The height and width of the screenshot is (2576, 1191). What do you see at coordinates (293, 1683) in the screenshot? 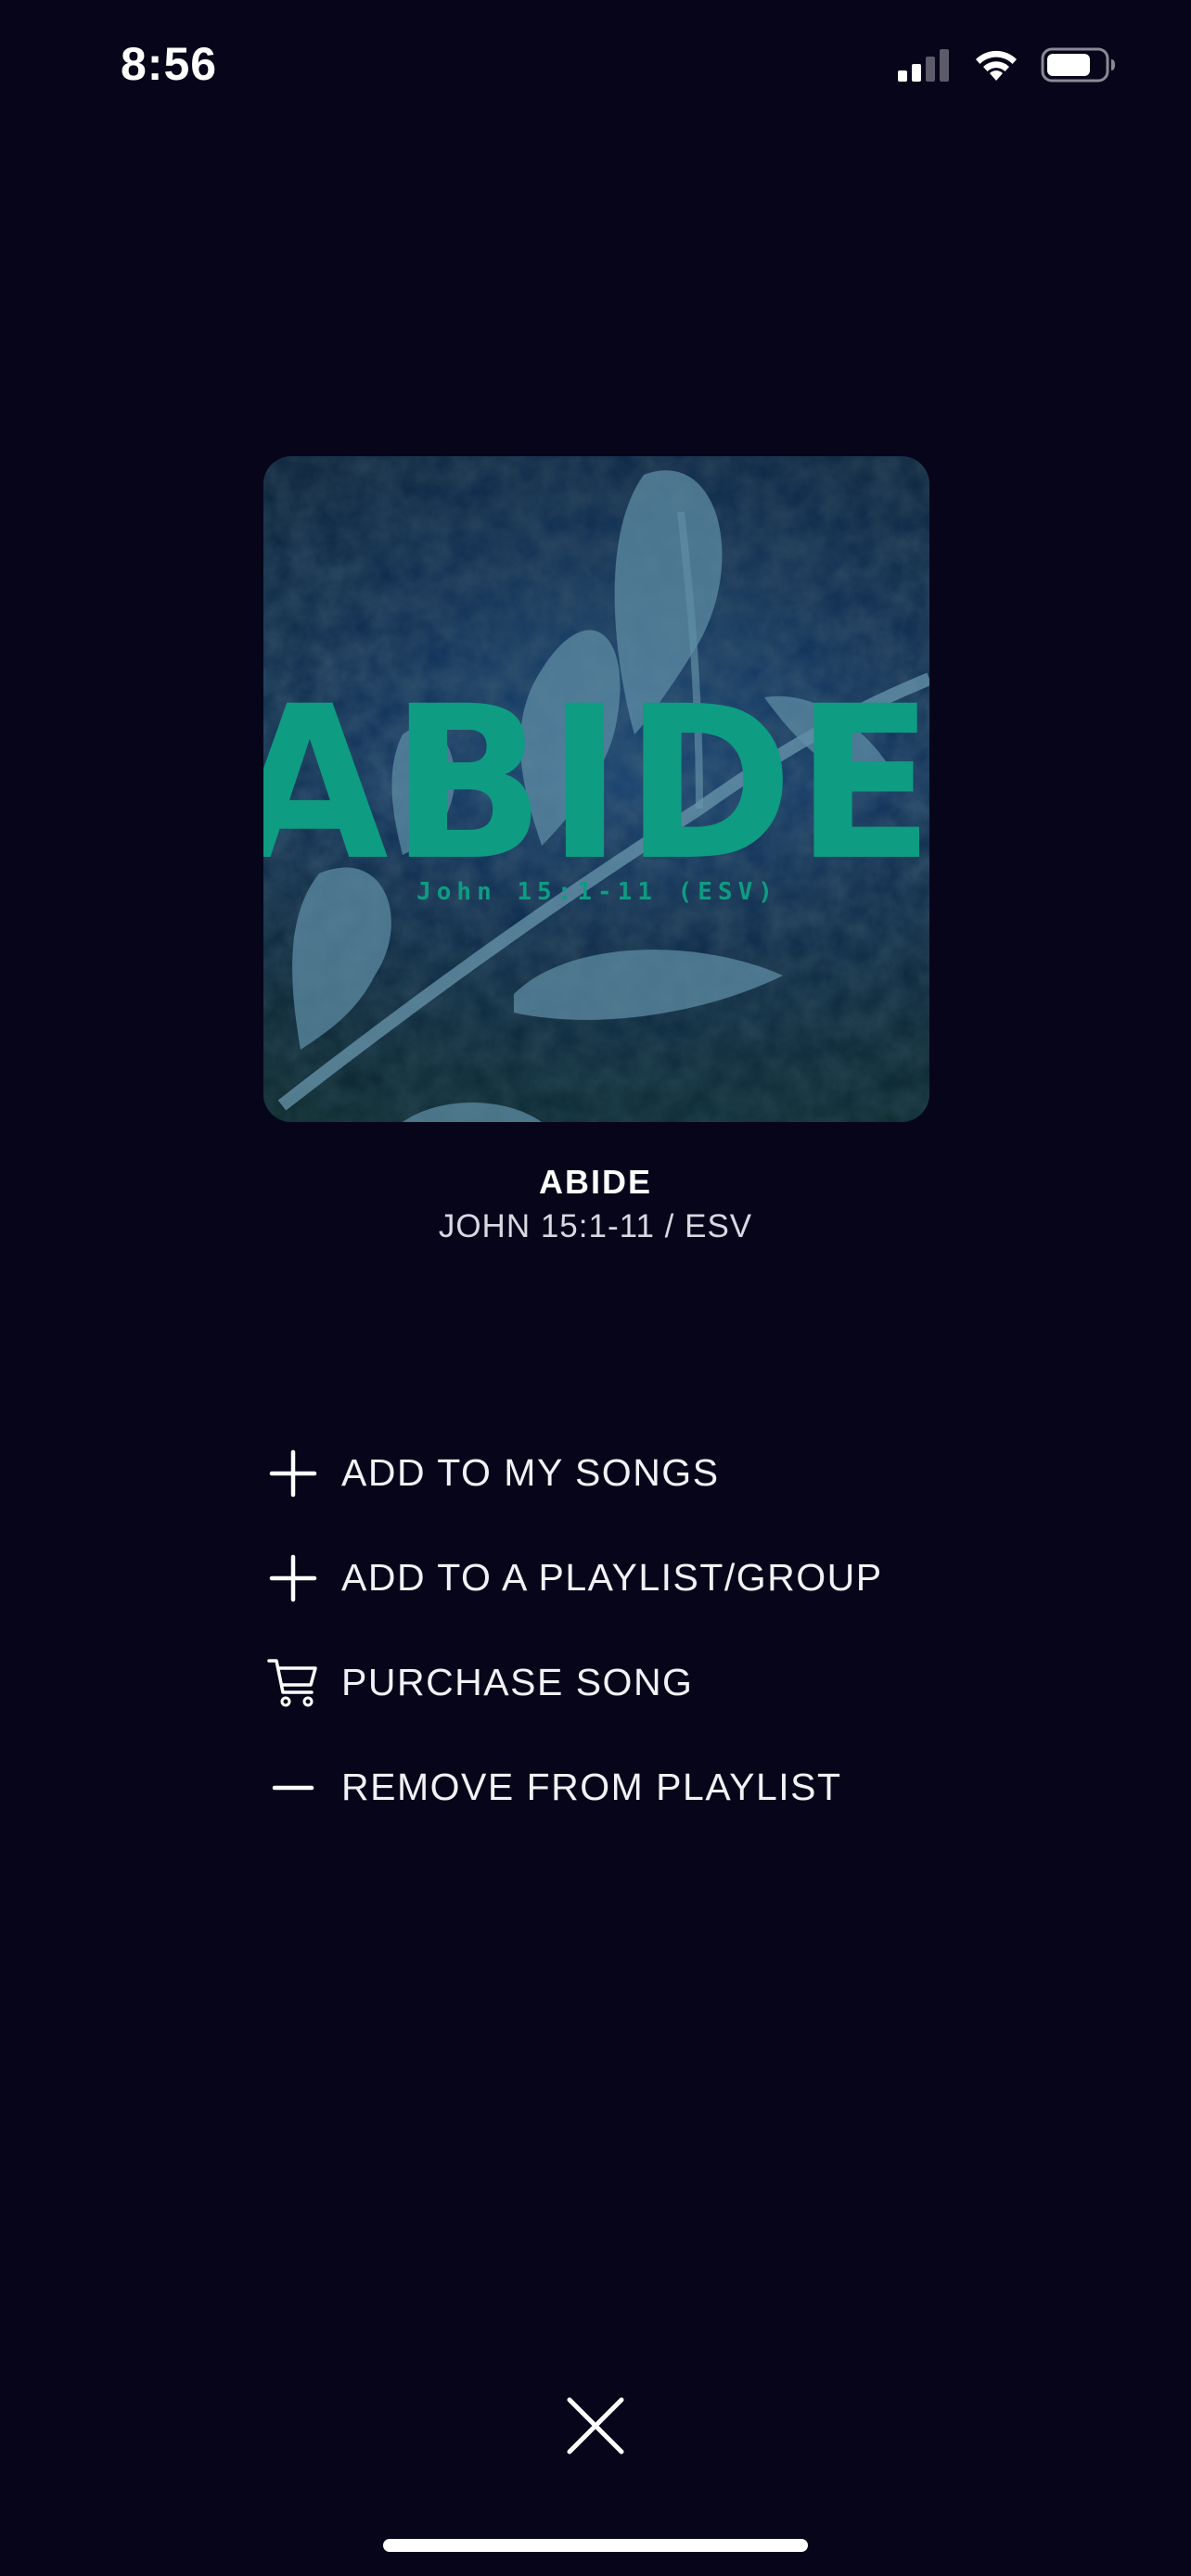
I see `cart-icon` at bounding box center [293, 1683].